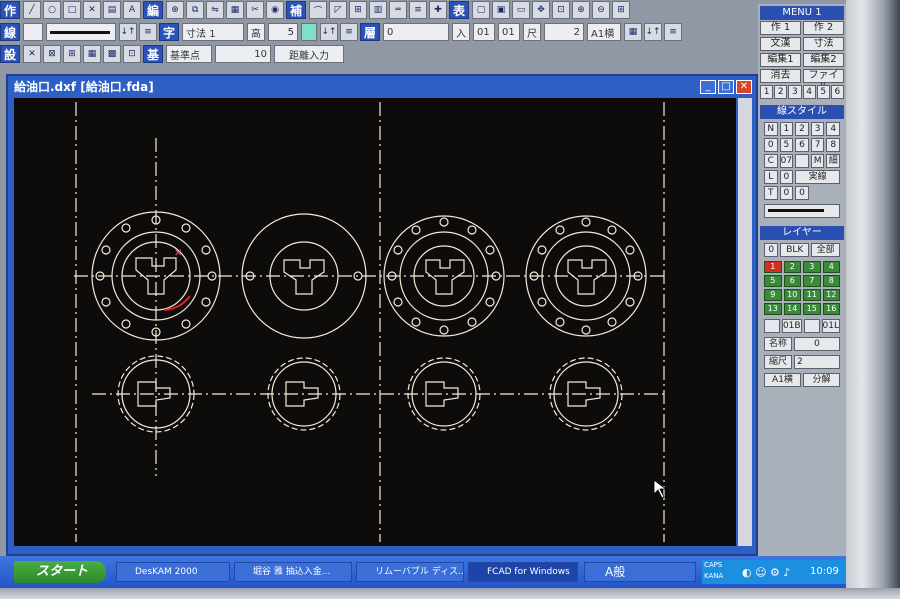 The height and width of the screenshot is (599, 900). I want to click on menu-create2-button: 作 2, so click(823, 28).